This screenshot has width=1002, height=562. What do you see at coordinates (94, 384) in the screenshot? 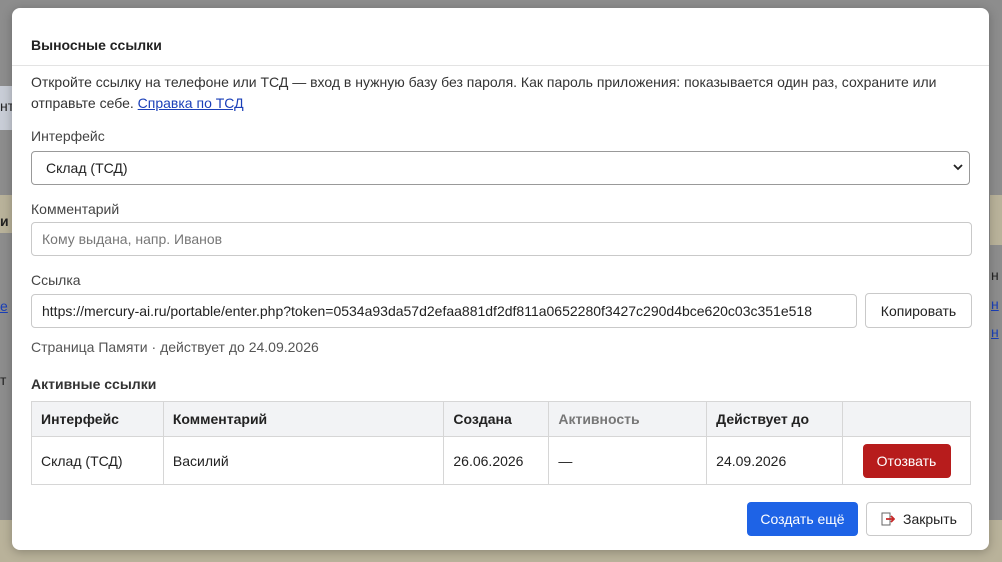
I see `active-links-title: Активные ссылки` at bounding box center [94, 384].